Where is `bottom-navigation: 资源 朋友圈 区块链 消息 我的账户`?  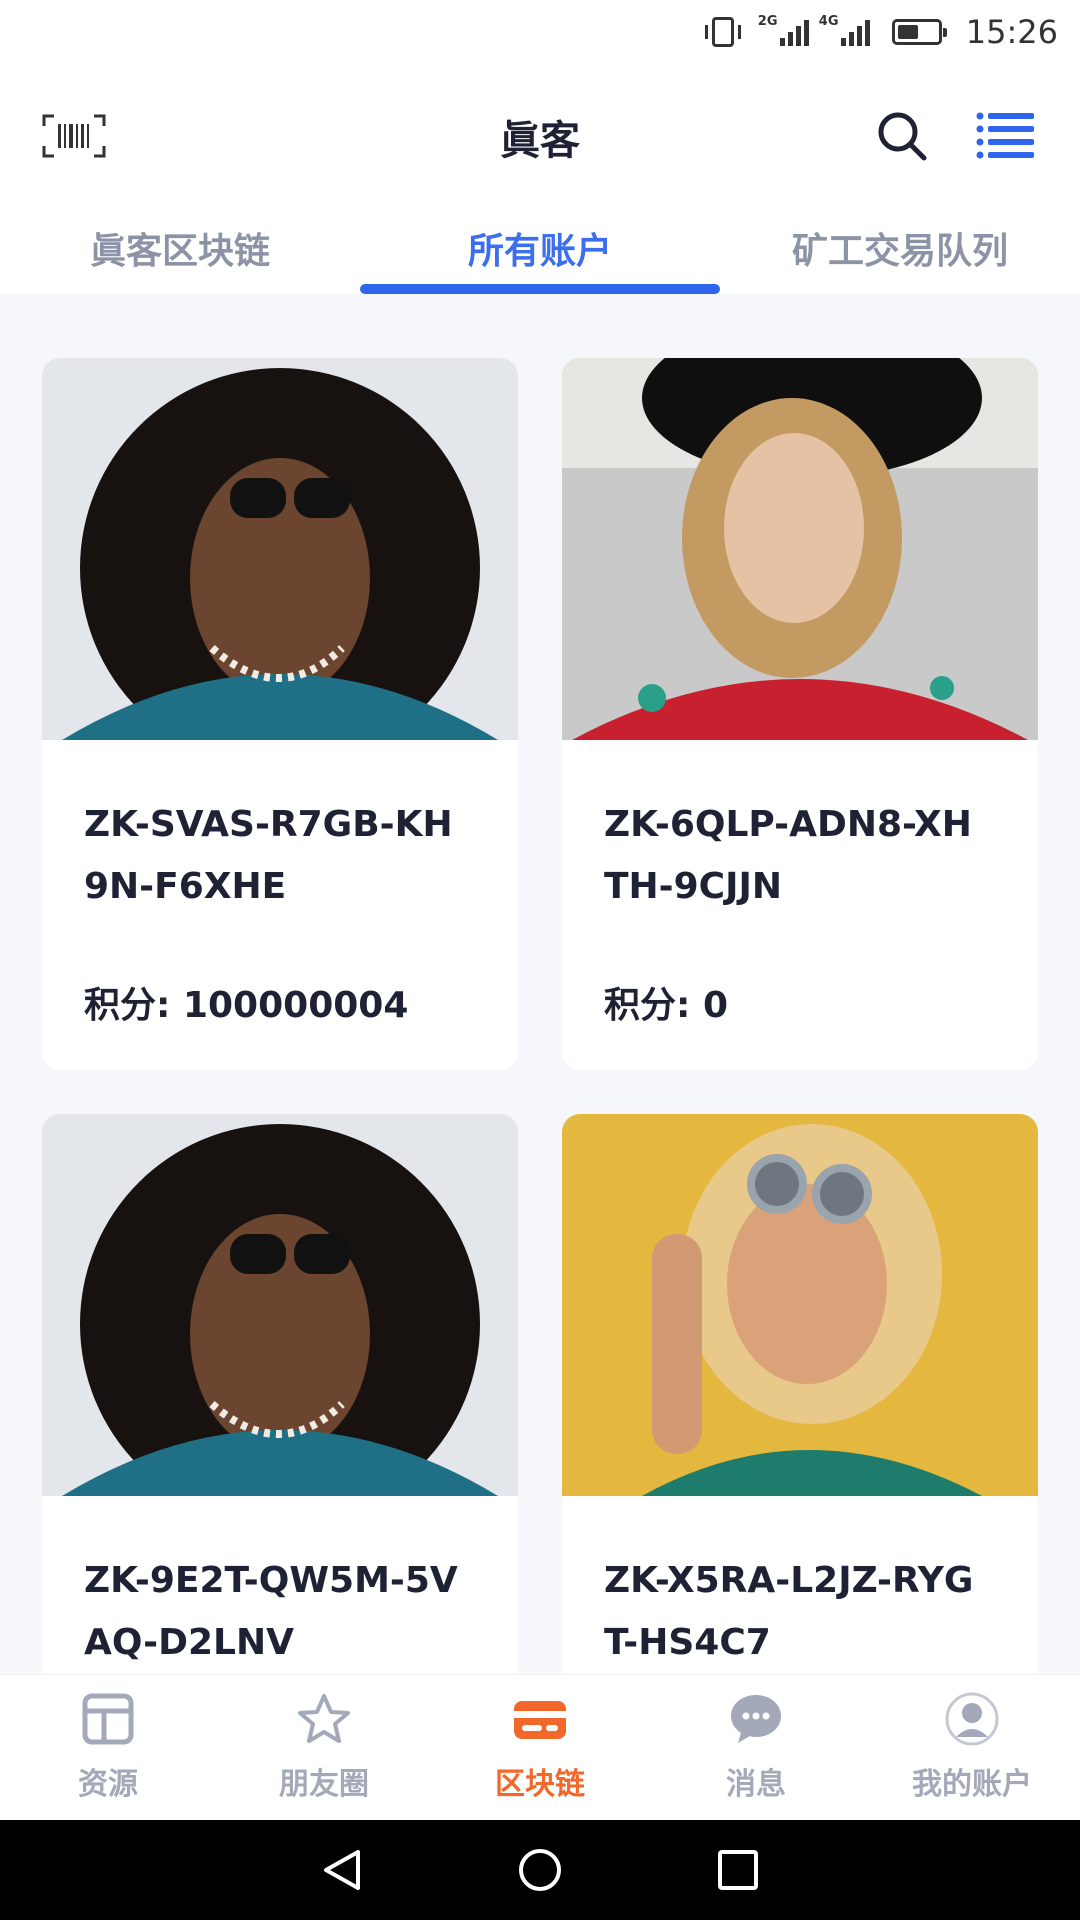
bottom-navigation: 资源 朋友圈 区块链 消息 我的账户 is located at coordinates (540, 1747).